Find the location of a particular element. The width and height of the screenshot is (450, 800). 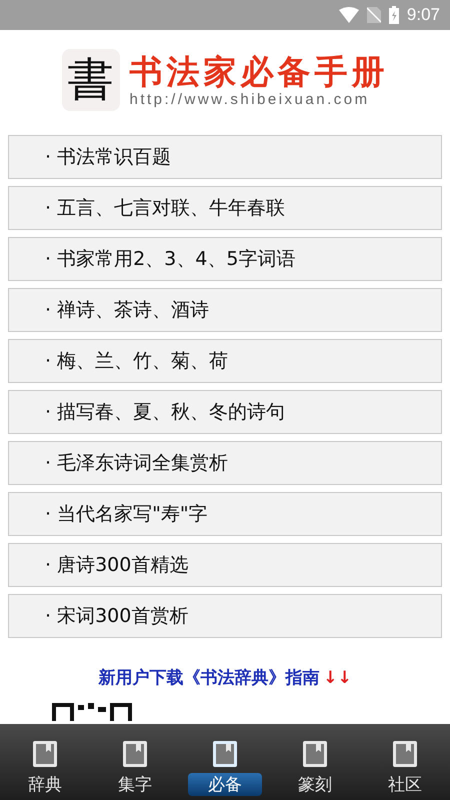

wifi-icon is located at coordinates (348, 15).